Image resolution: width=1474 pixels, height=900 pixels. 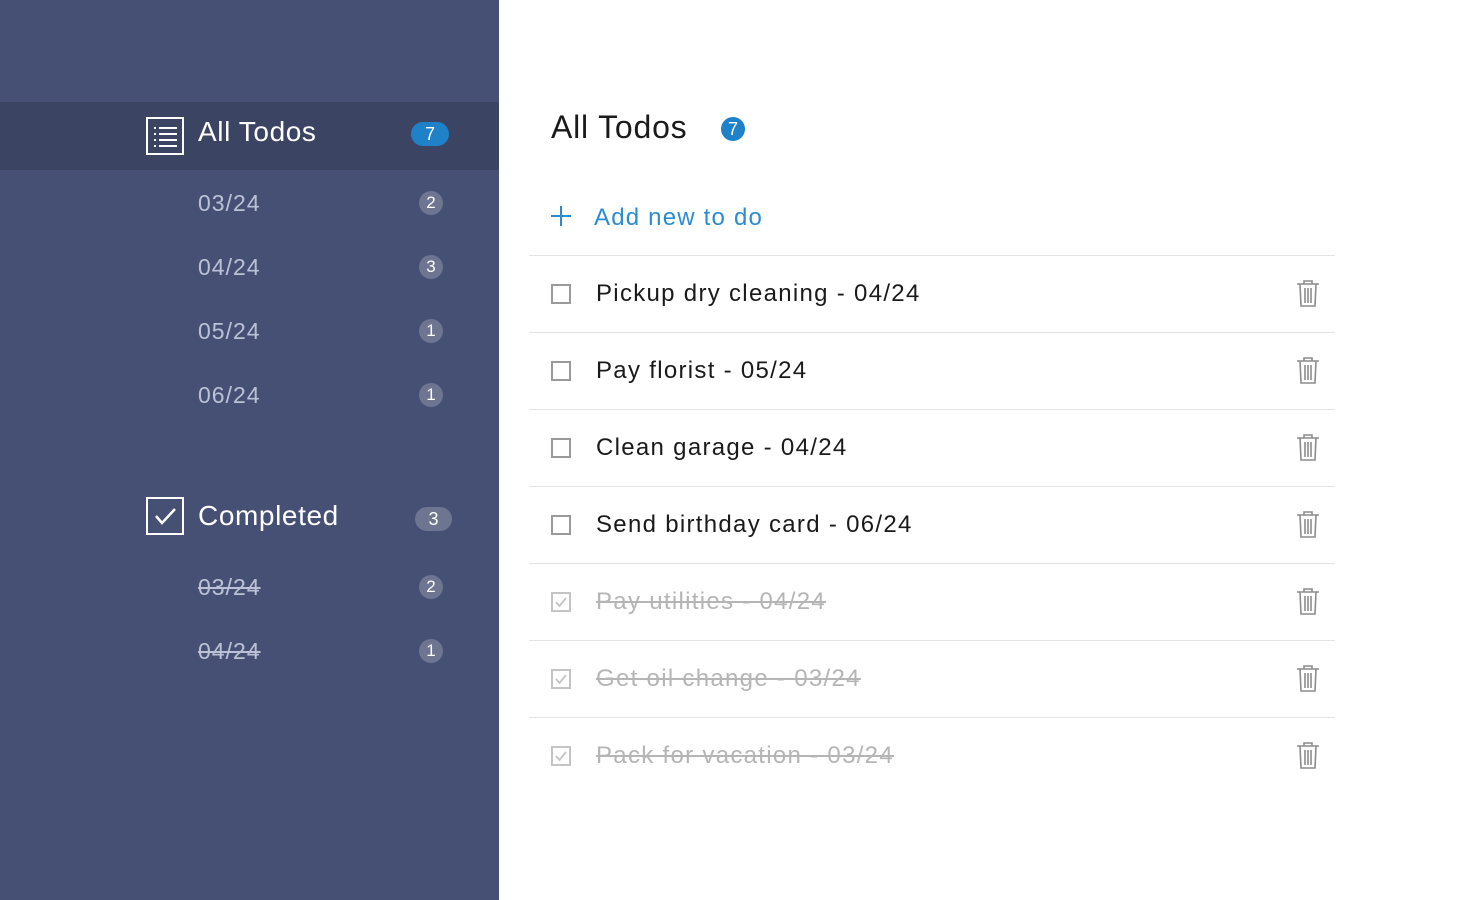 I want to click on todo-item: Get oil change - 03/24, so click(x=932, y=678).